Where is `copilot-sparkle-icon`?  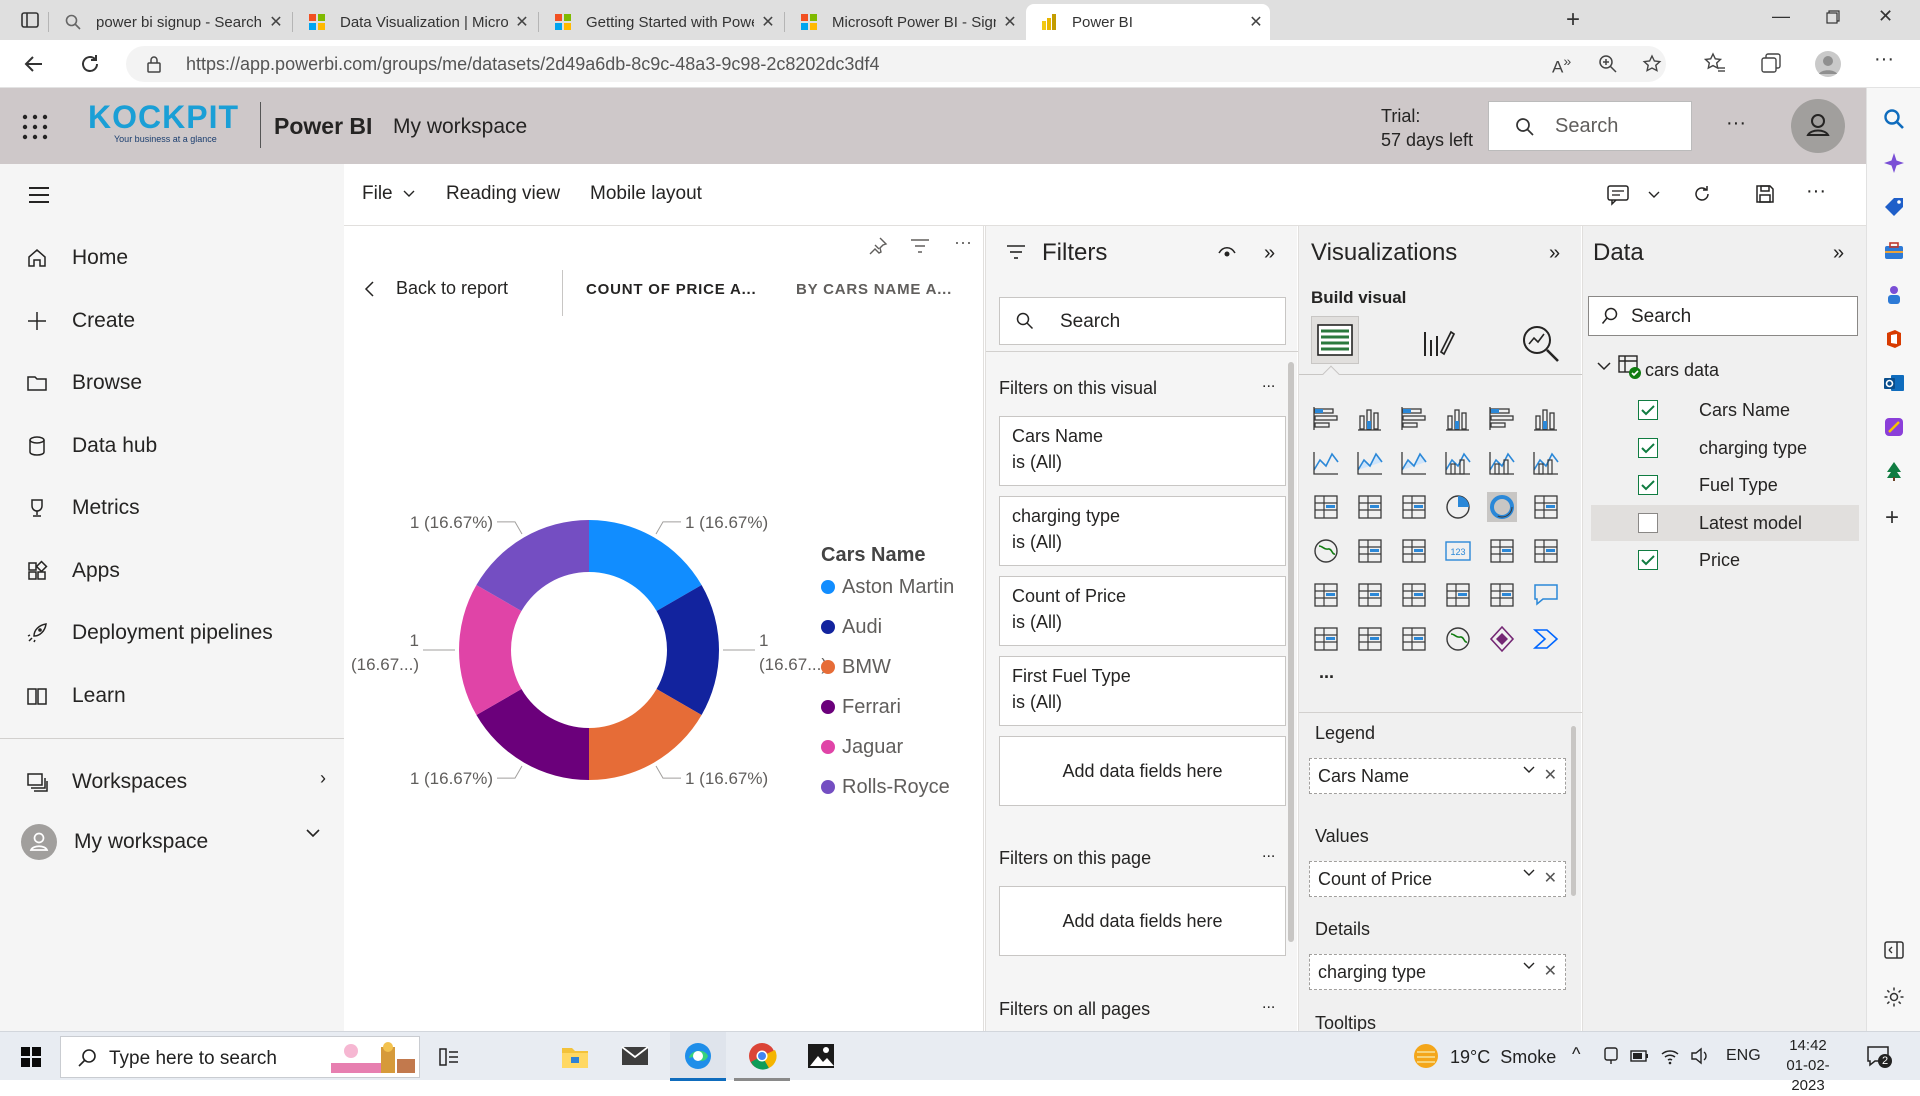
copilot-sparkle-icon is located at coordinates (1894, 163).